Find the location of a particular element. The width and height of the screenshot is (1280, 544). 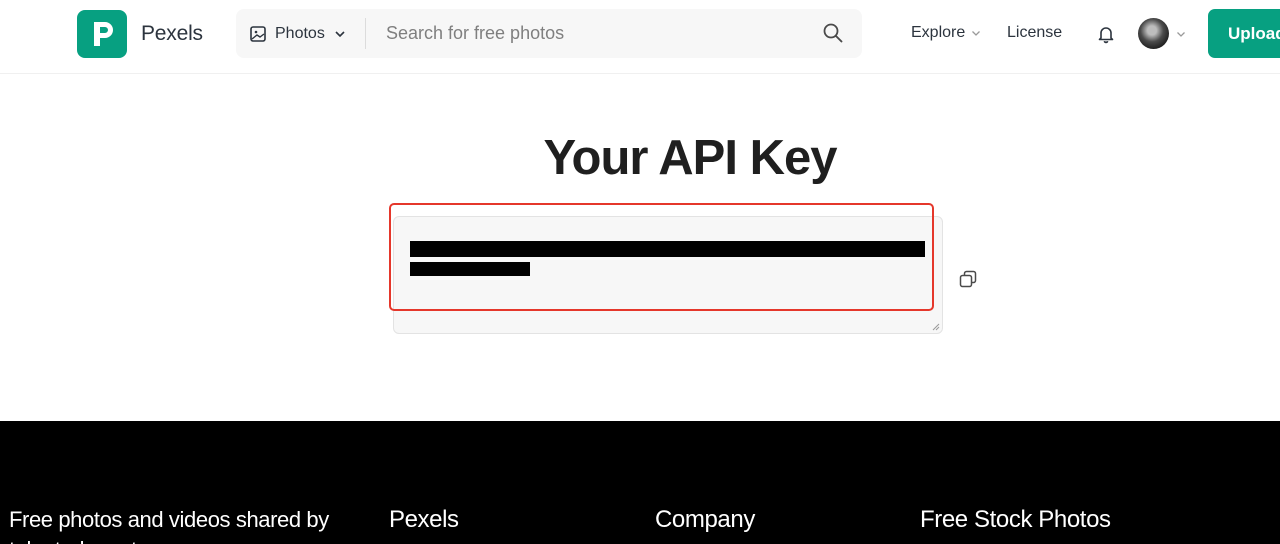

footer-column-company: Company is located at coordinates (705, 519).